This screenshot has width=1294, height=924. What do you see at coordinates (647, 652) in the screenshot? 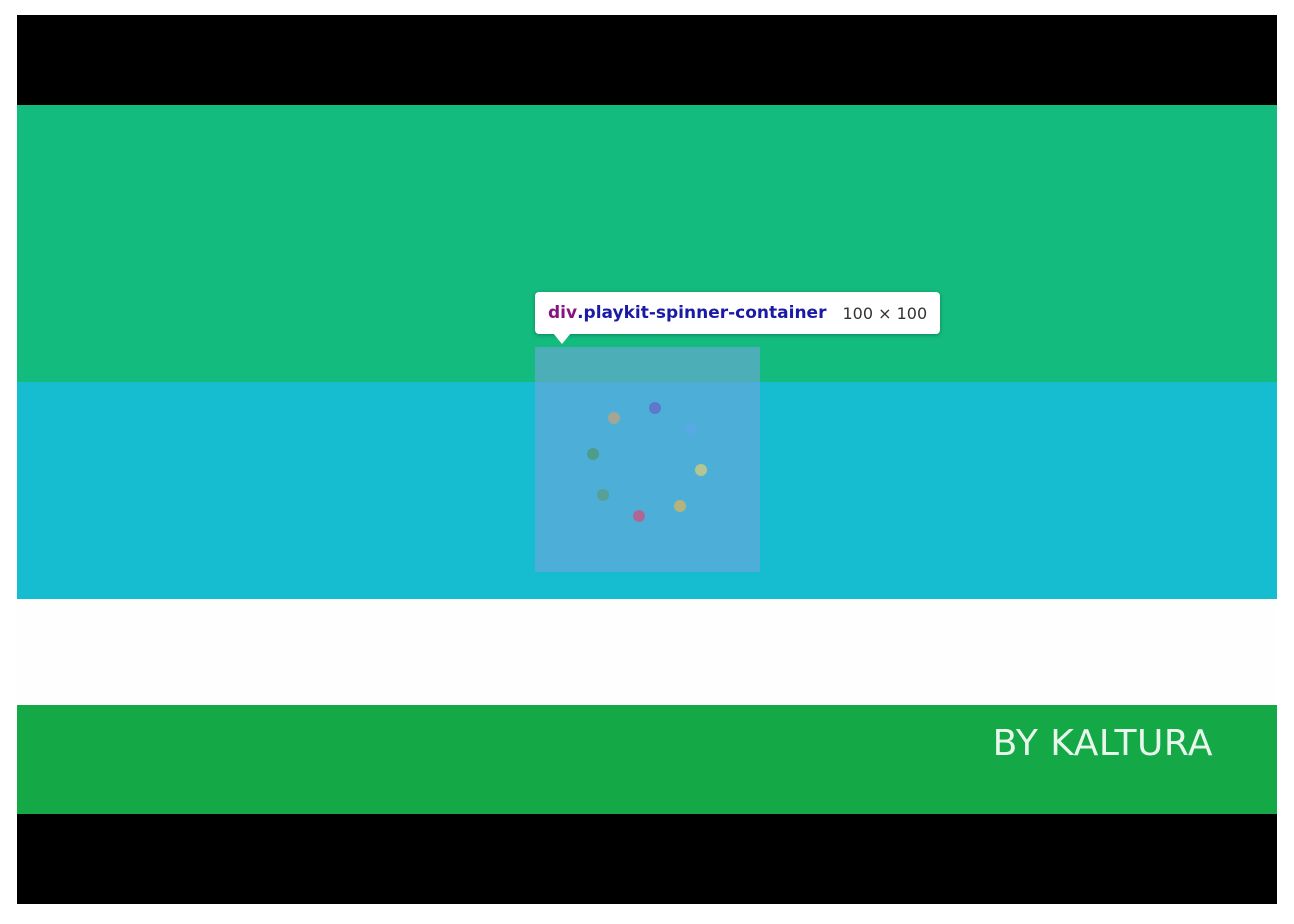
I see `video-band-white` at bounding box center [647, 652].